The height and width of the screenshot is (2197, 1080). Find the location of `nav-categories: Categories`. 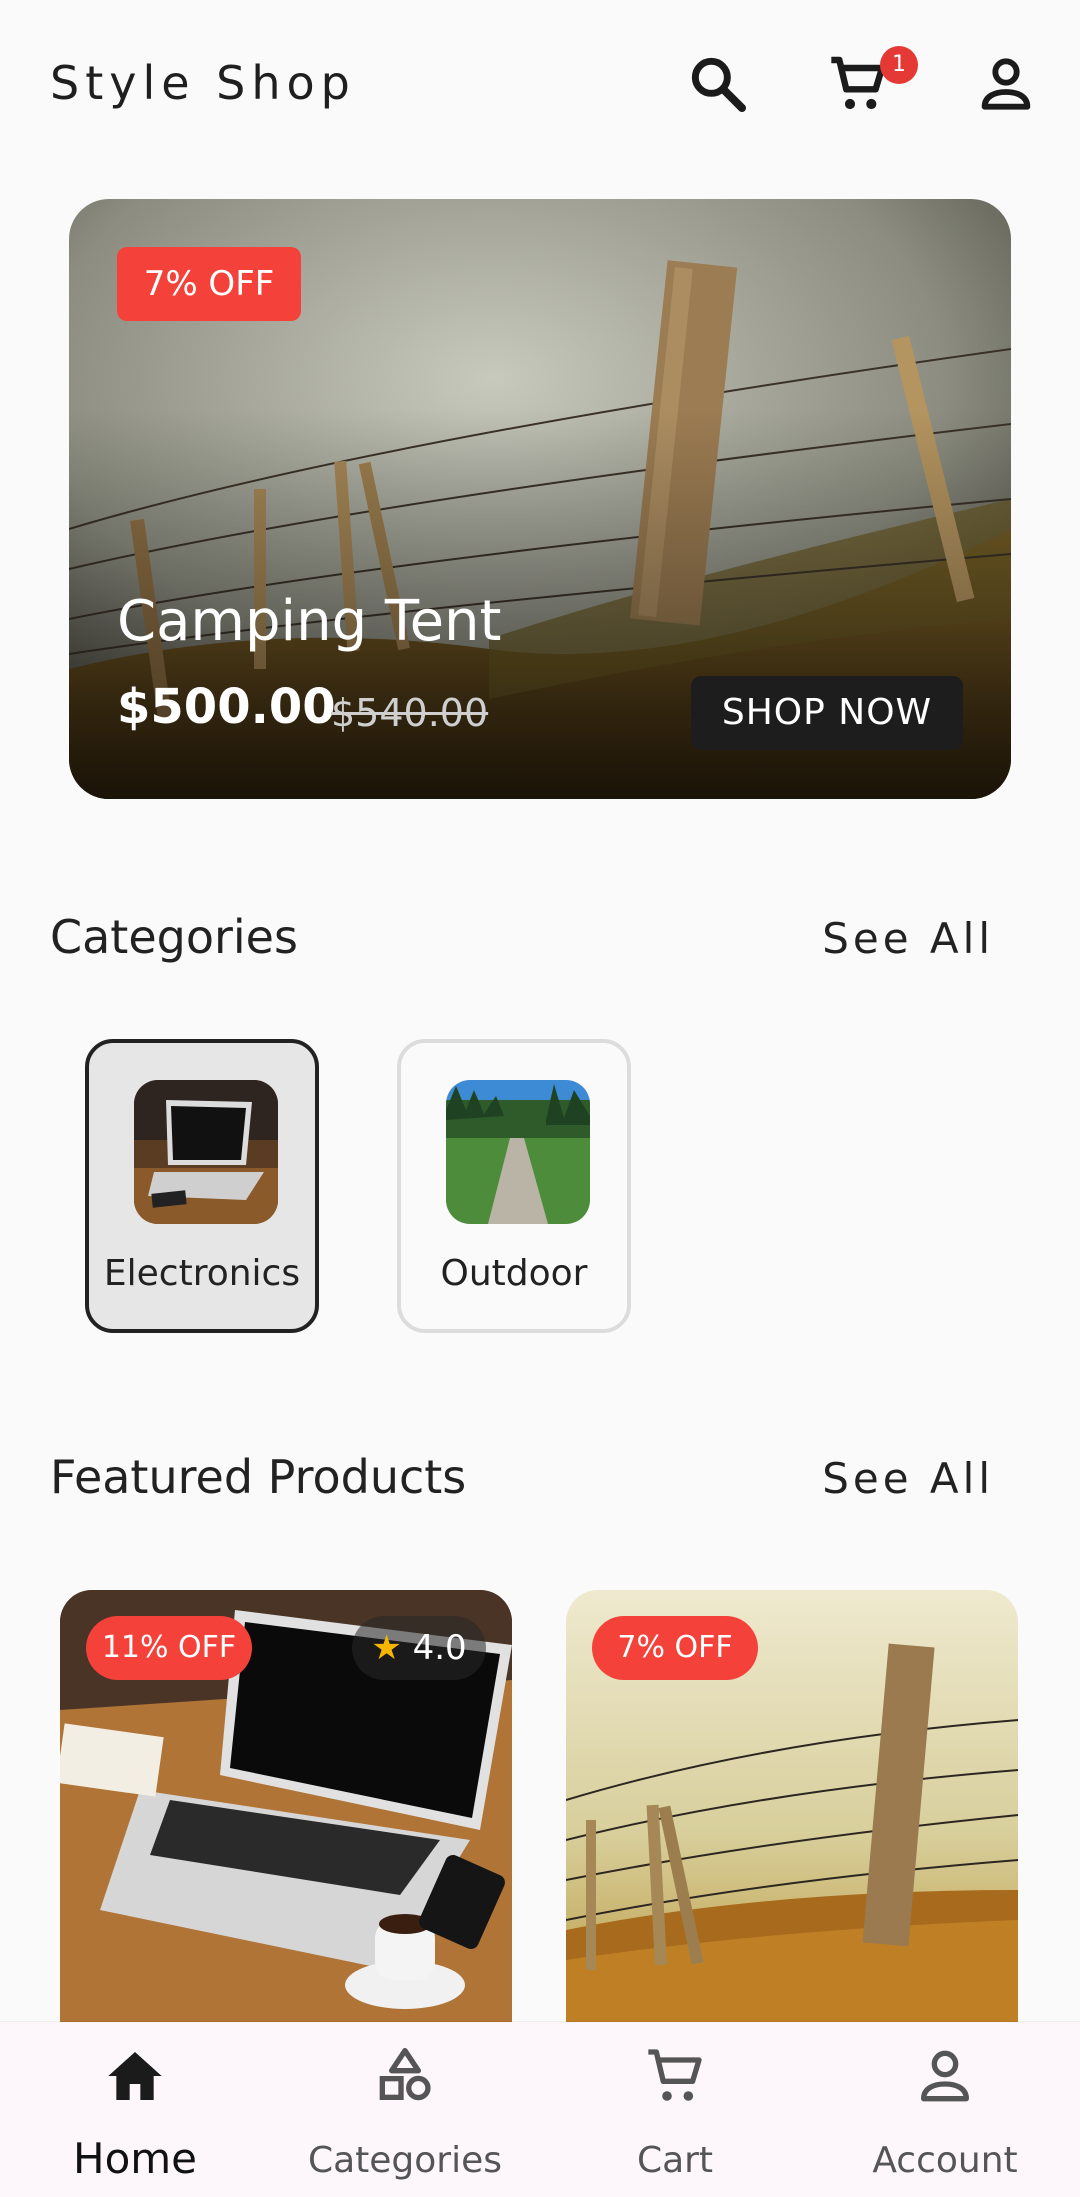

nav-categories: Categories is located at coordinates (405, 2109).